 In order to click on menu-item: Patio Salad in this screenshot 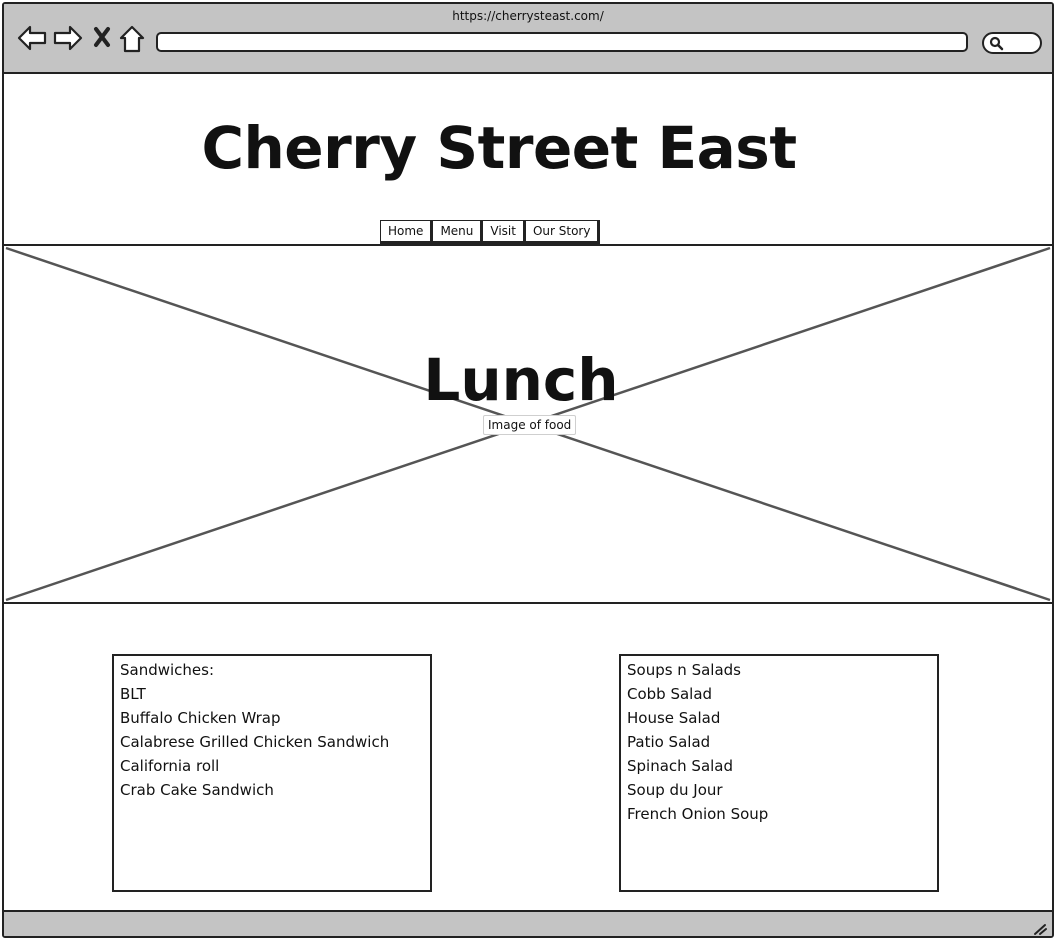, I will do `click(669, 742)`.